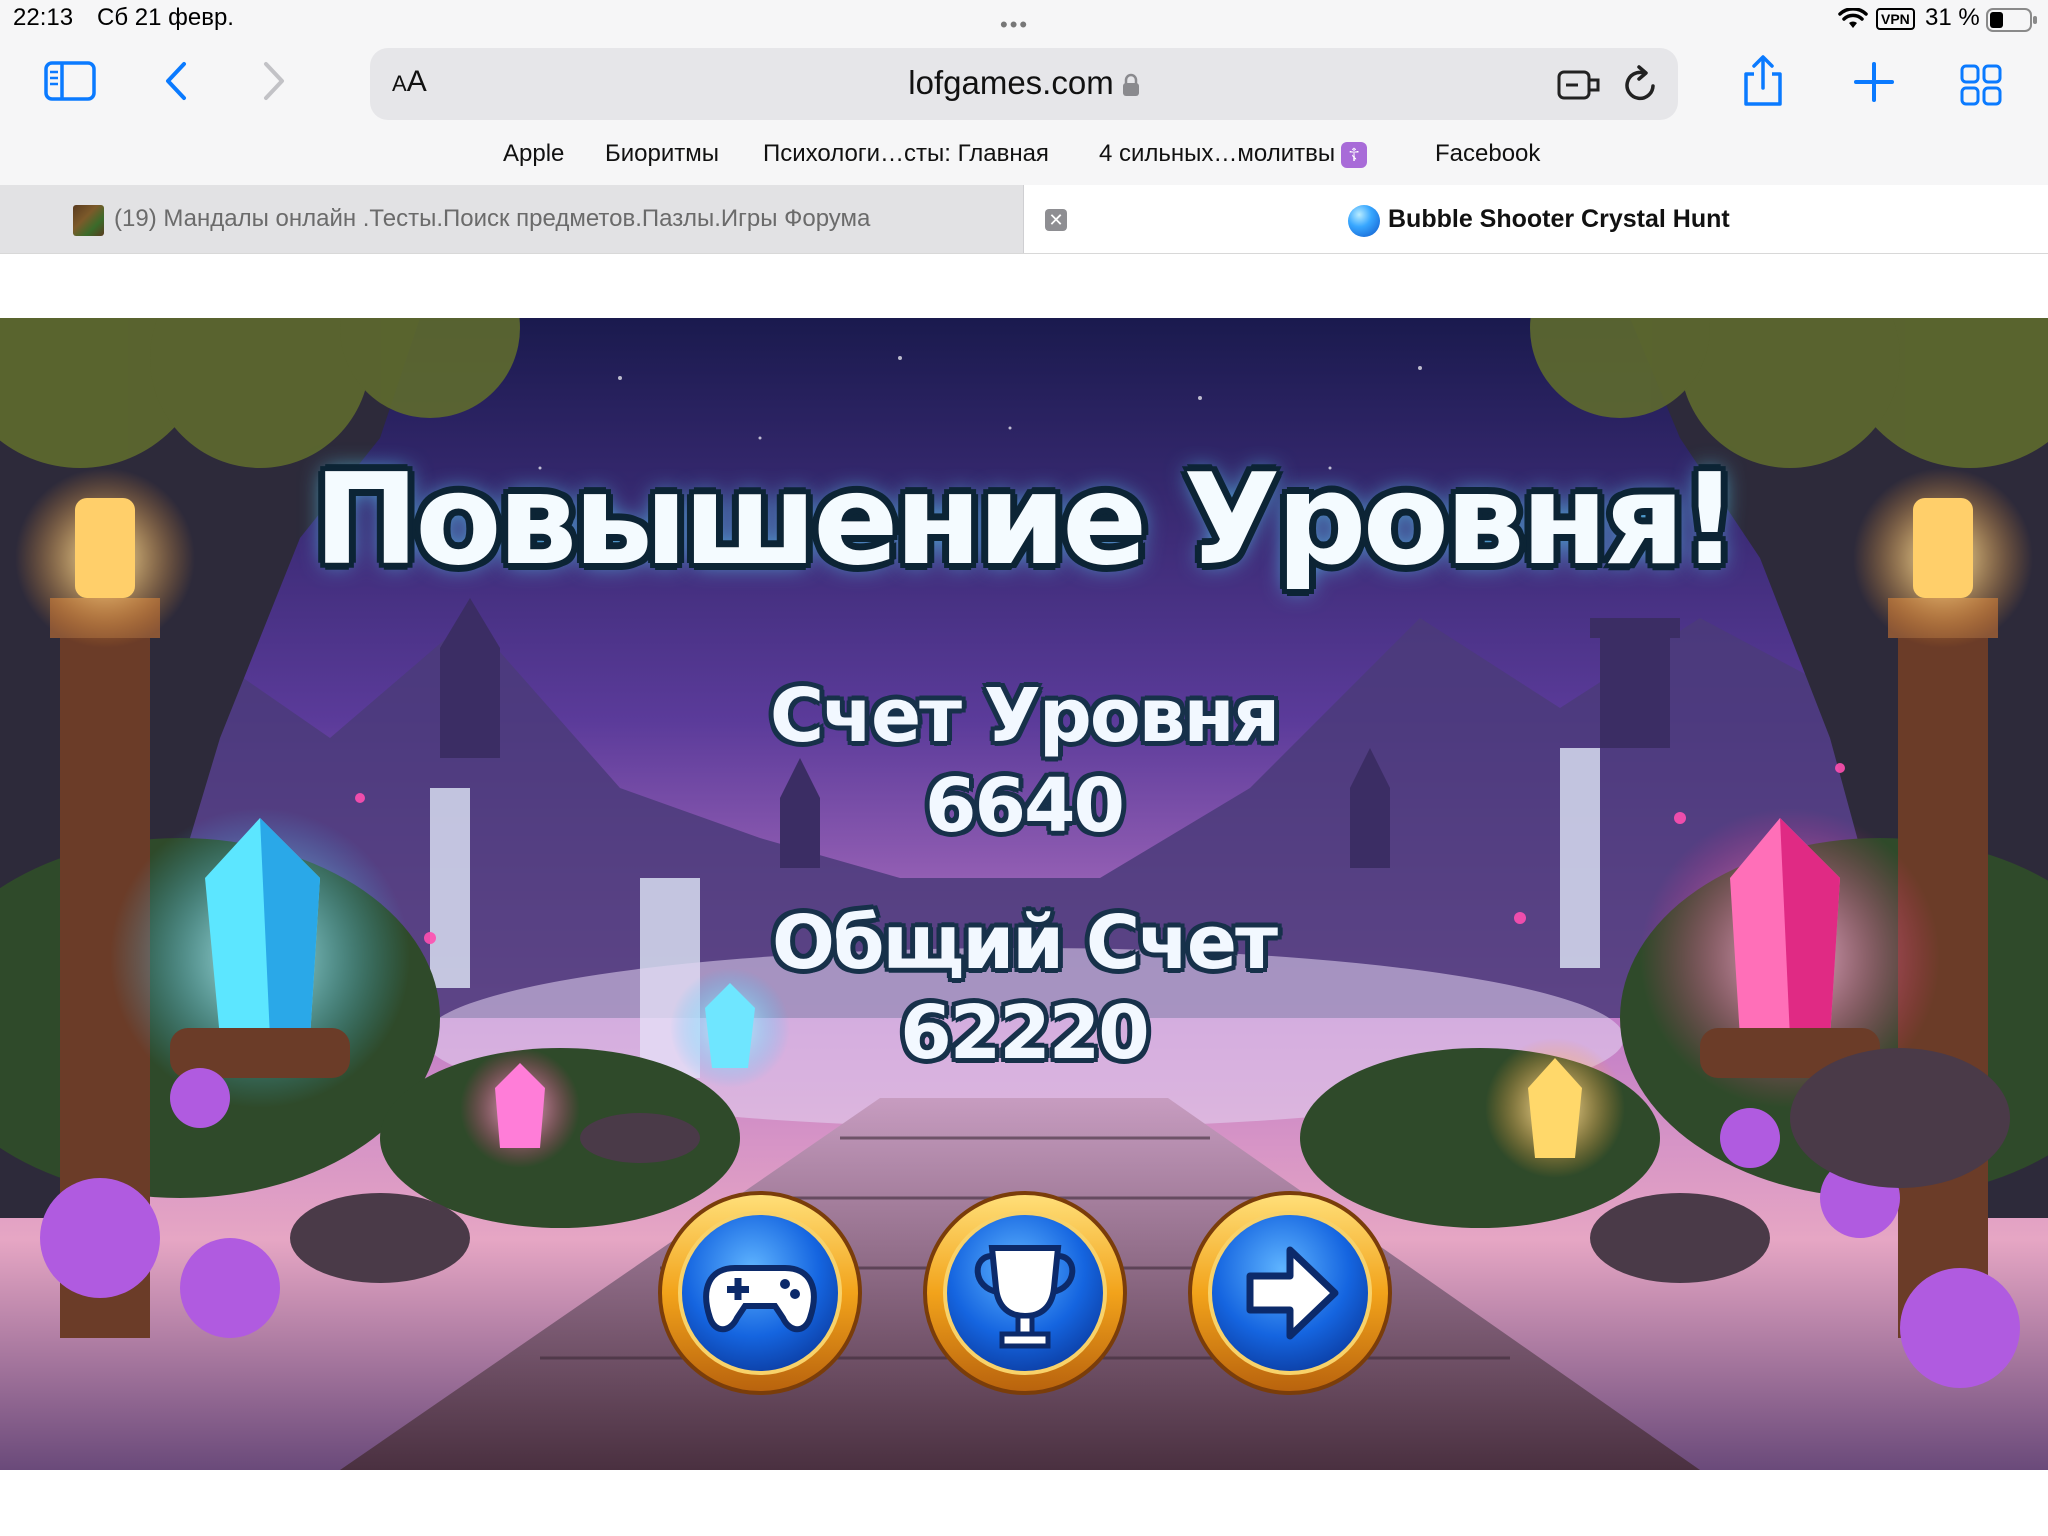 The height and width of the screenshot is (1536, 2048). What do you see at coordinates (1763, 81) in the screenshot?
I see `share-icon` at bounding box center [1763, 81].